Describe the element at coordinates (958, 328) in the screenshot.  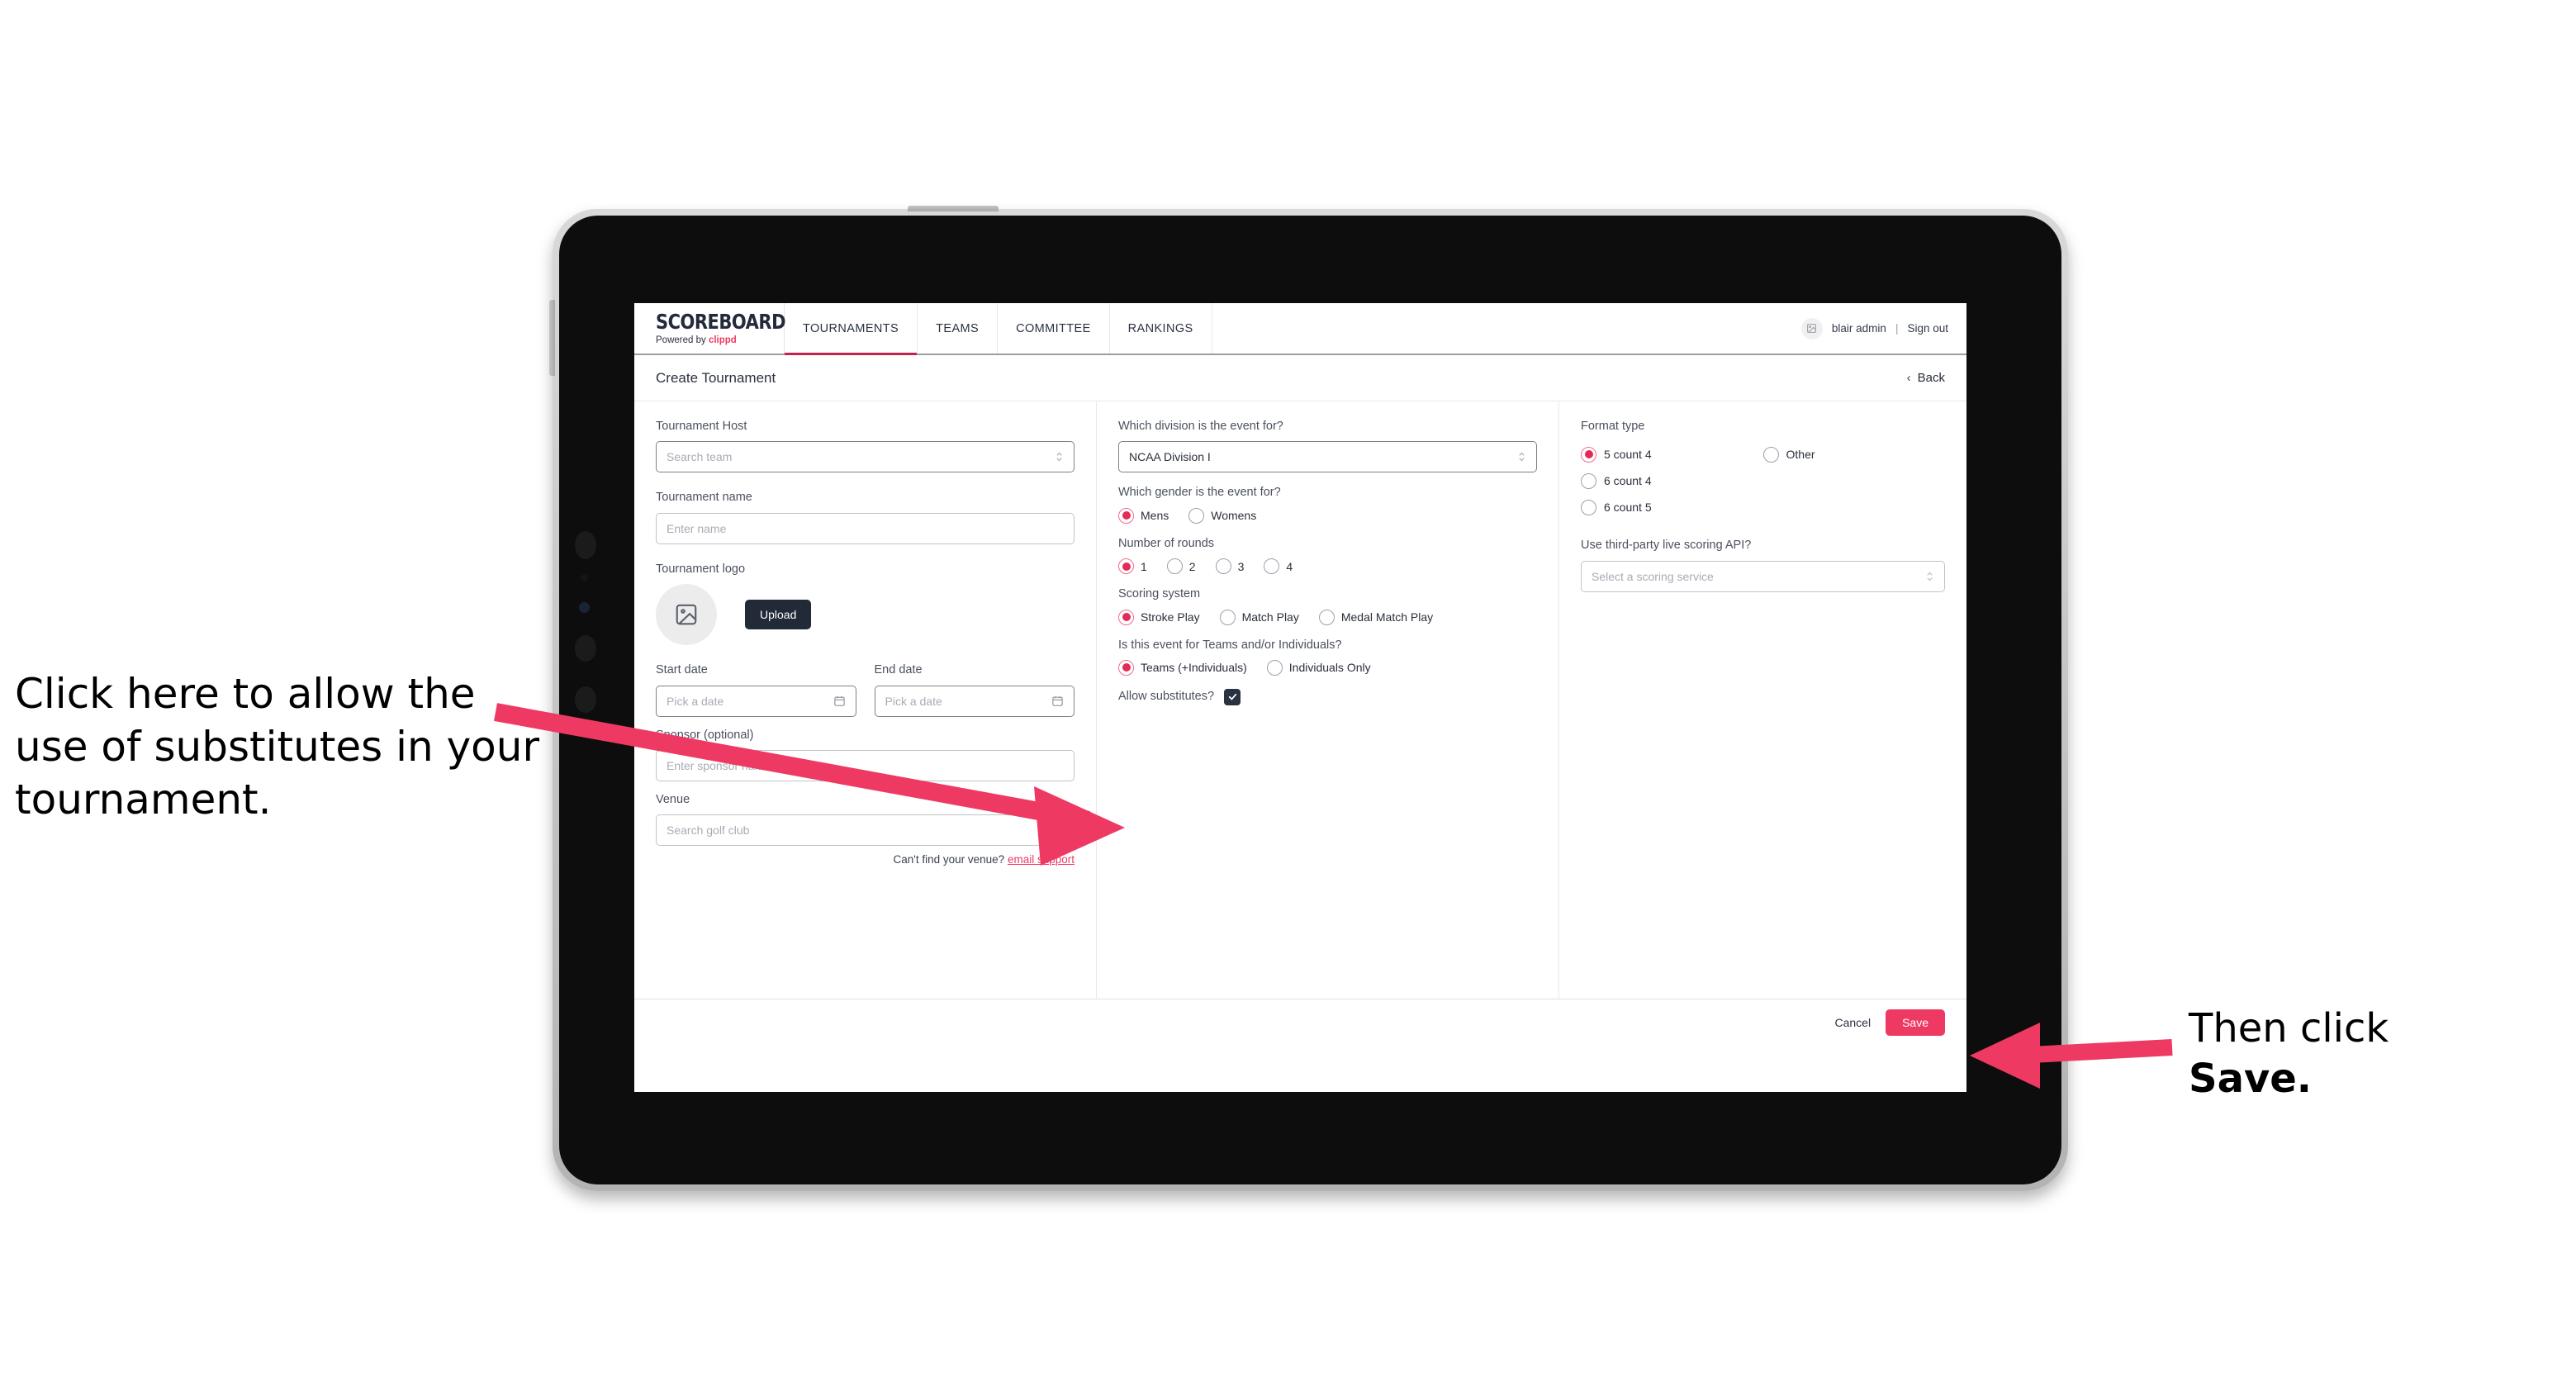
I see `tab-teams: TEAMS` at that location.